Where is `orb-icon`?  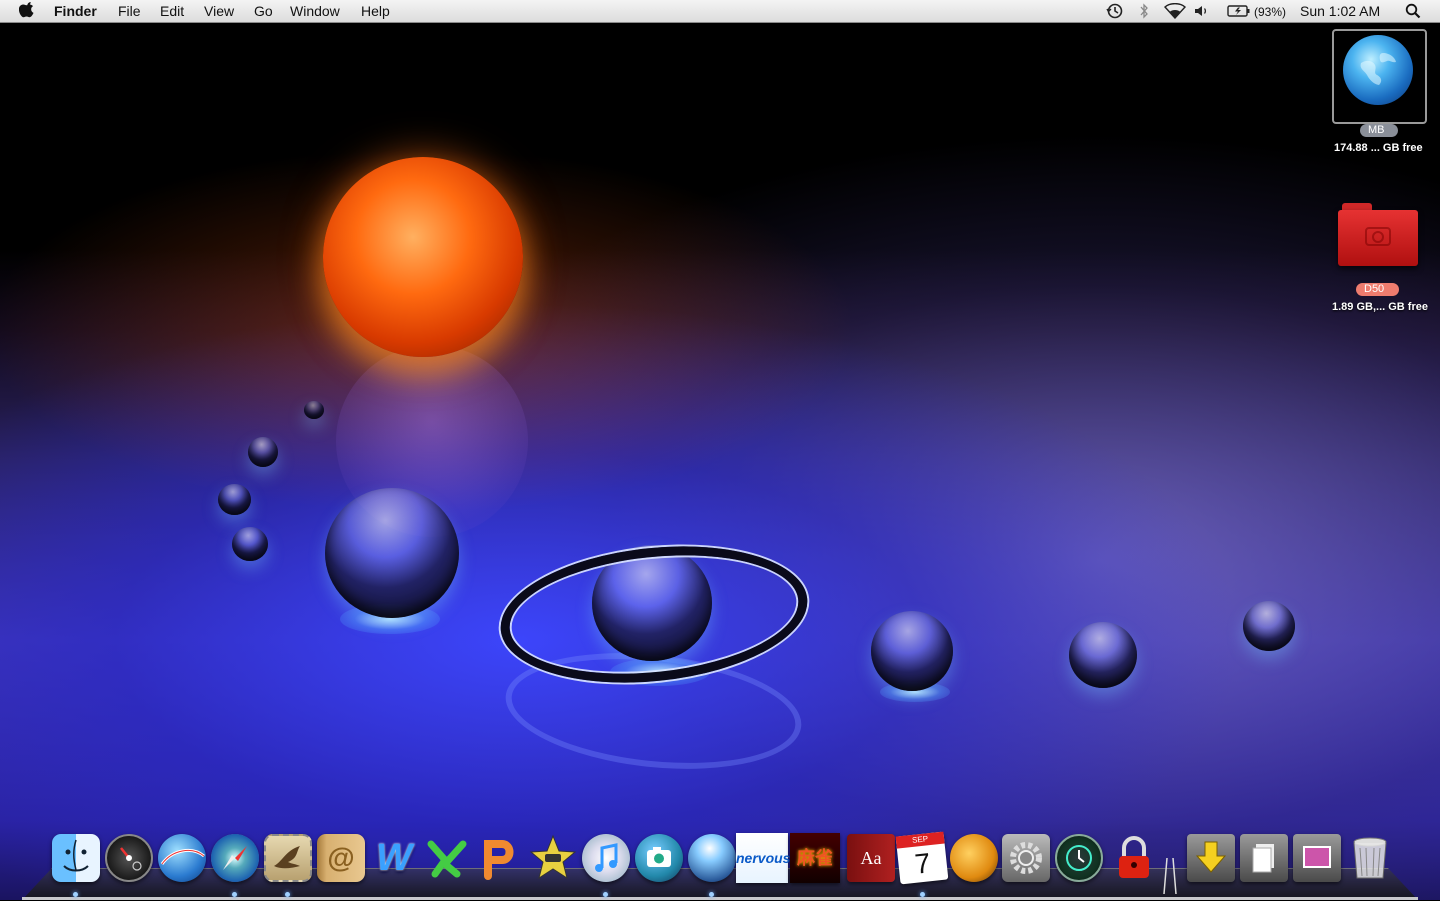 orb-icon is located at coordinates (712, 858).